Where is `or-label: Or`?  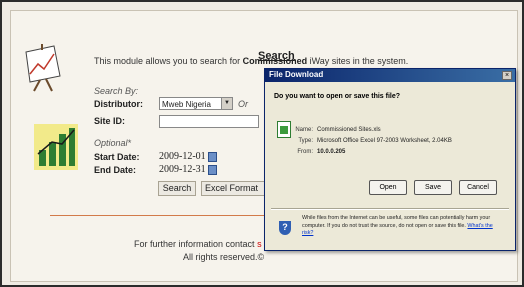
or-label: Or is located at coordinates (243, 104).